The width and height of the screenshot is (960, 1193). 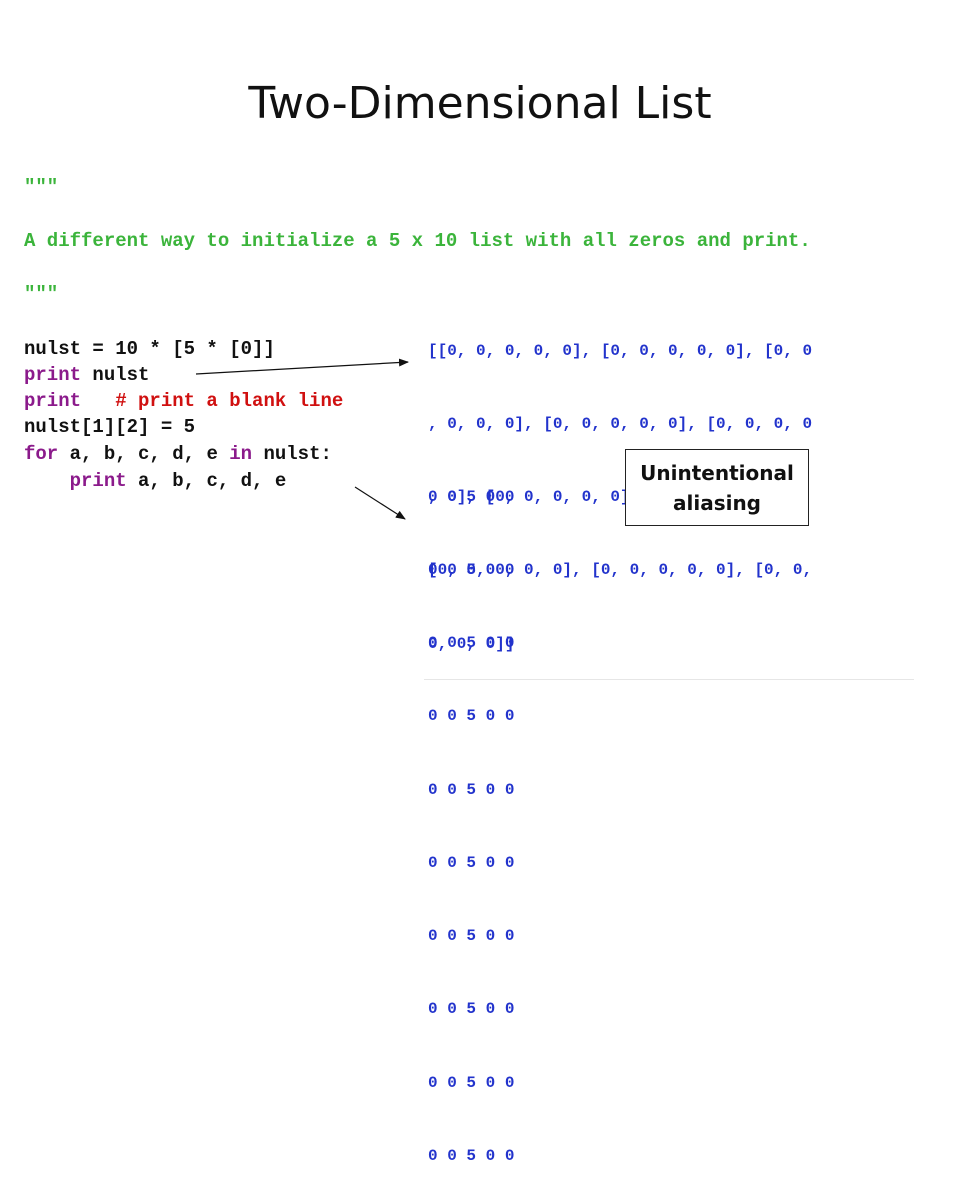 What do you see at coordinates (302, 439) in the screenshot?
I see `arrows` at bounding box center [302, 439].